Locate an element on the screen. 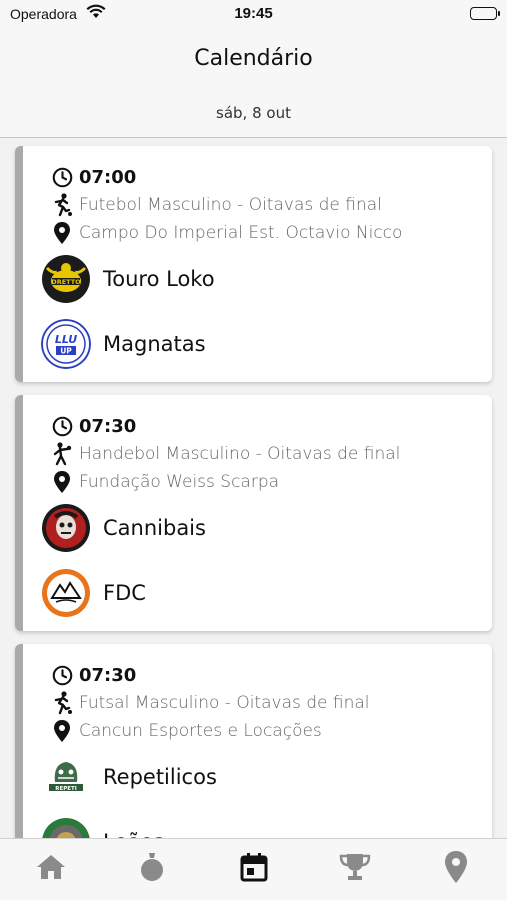  tab-location is located at coordinates (456, 869).